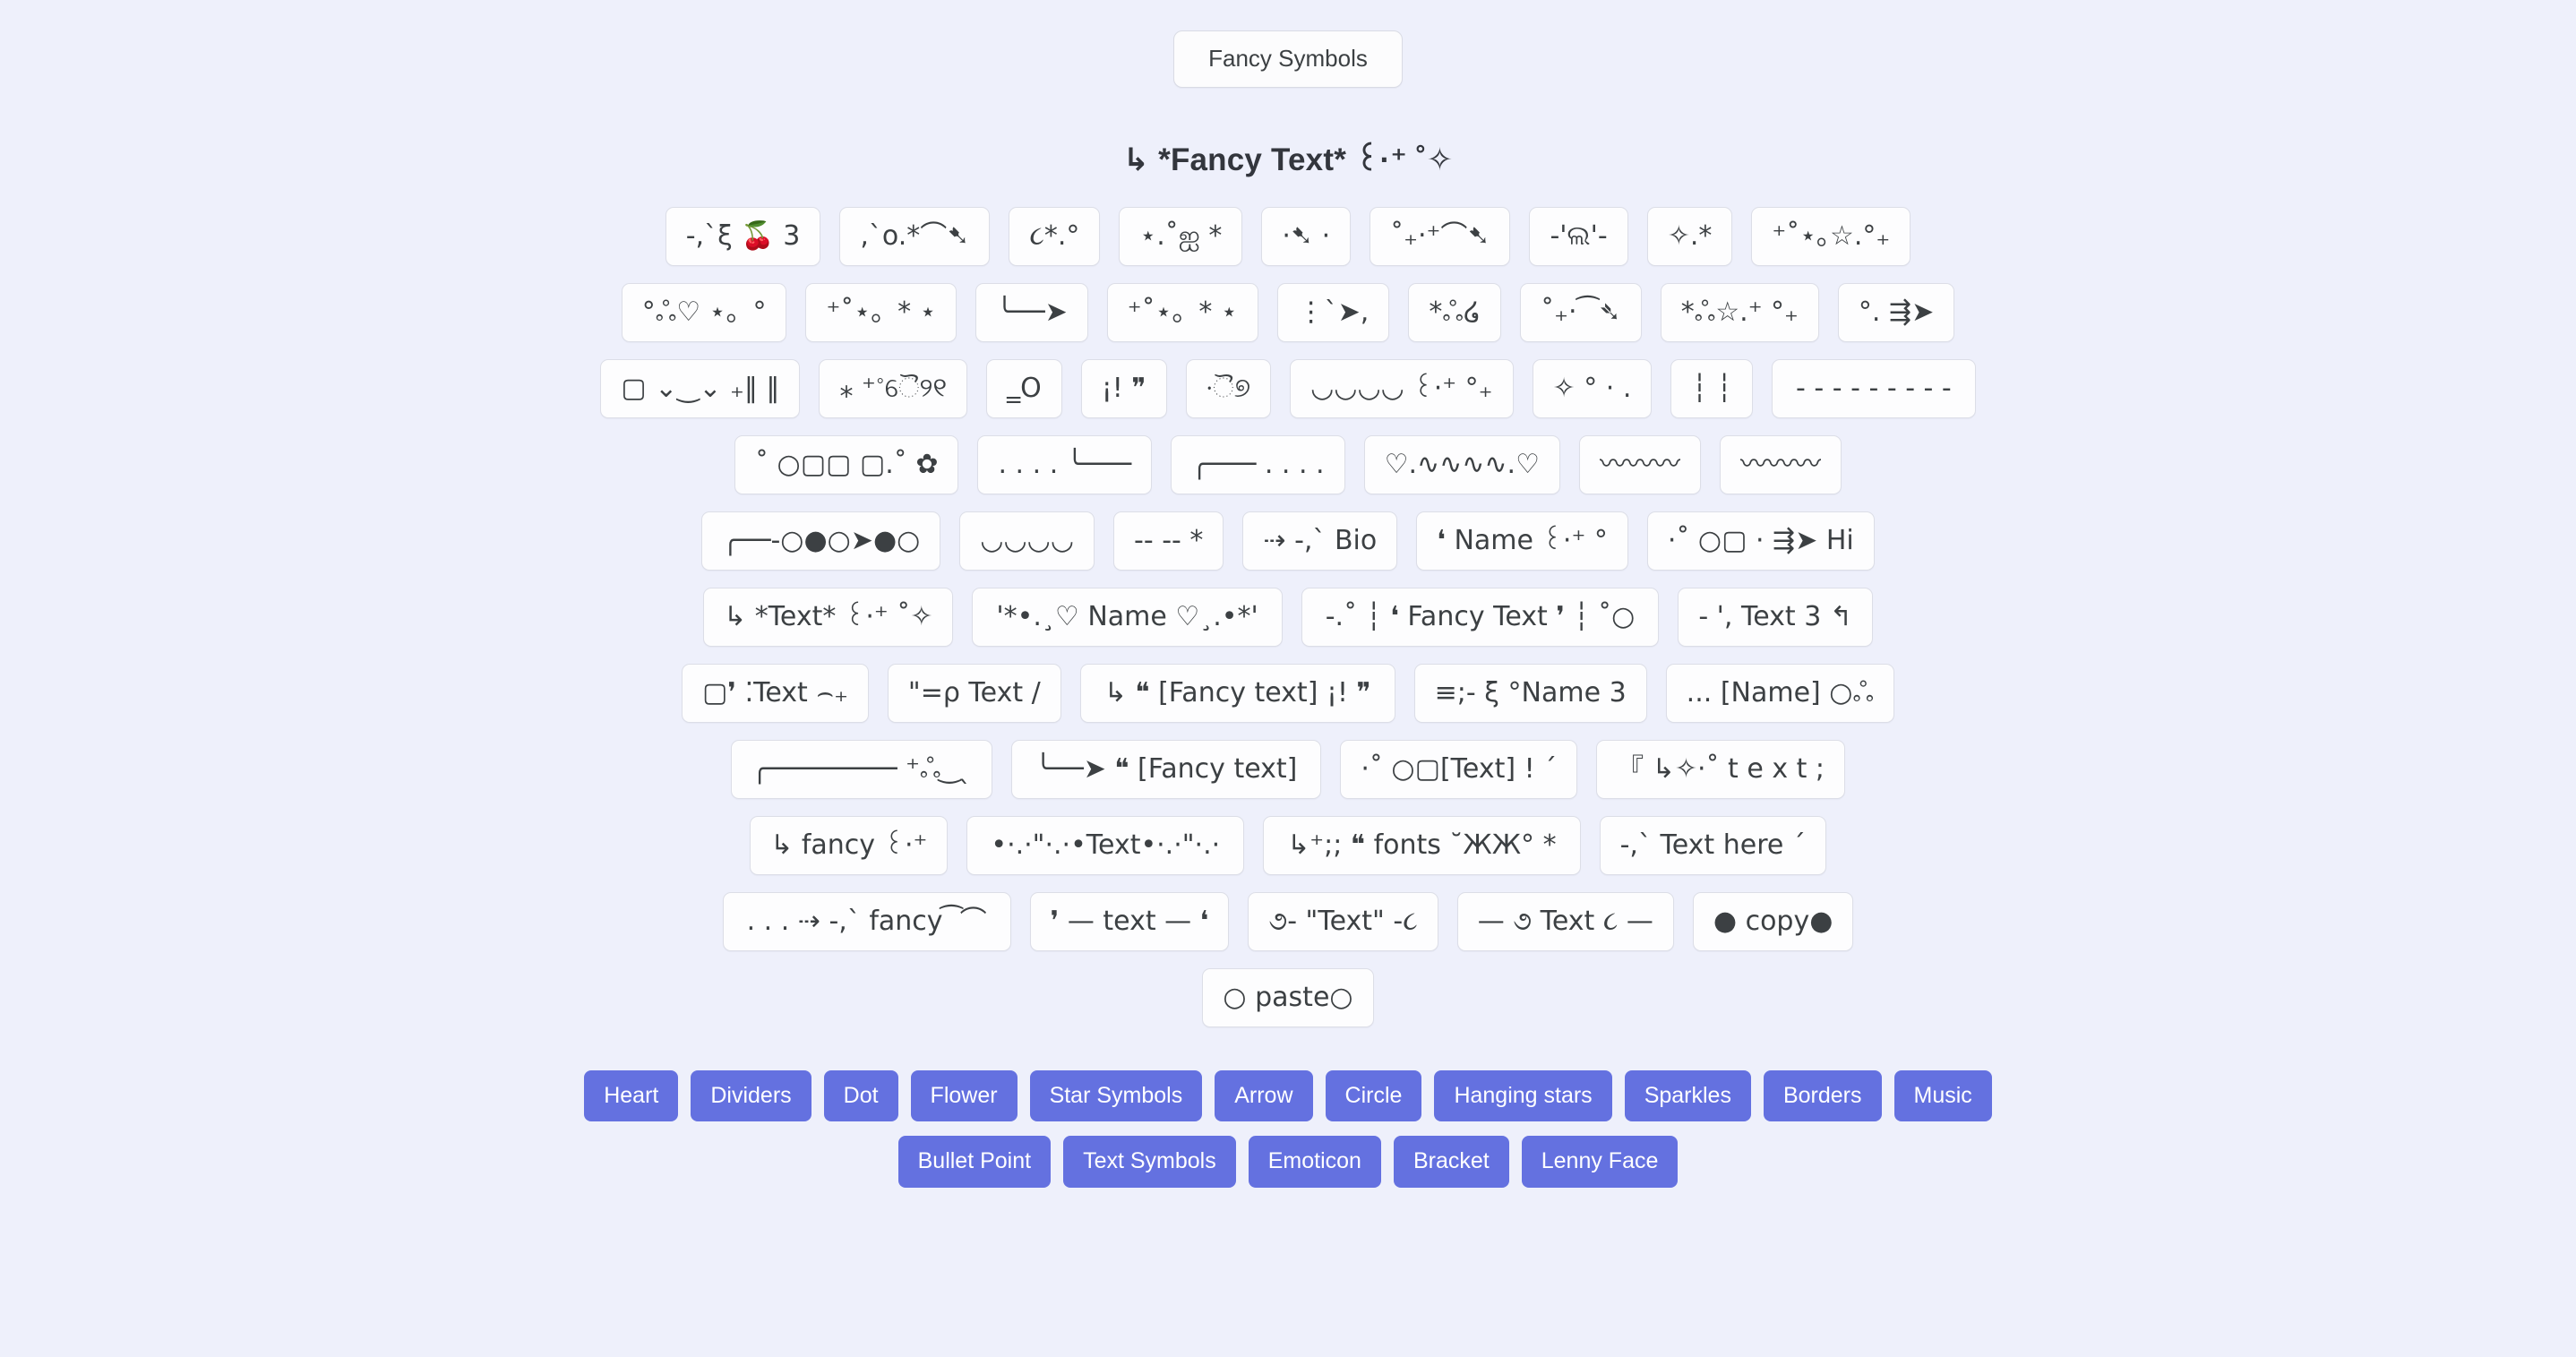 The image size is (2576, 1357). I want to click on symbol-chip: ˚₊‧⁺⌒➷, so click(1440, 236).